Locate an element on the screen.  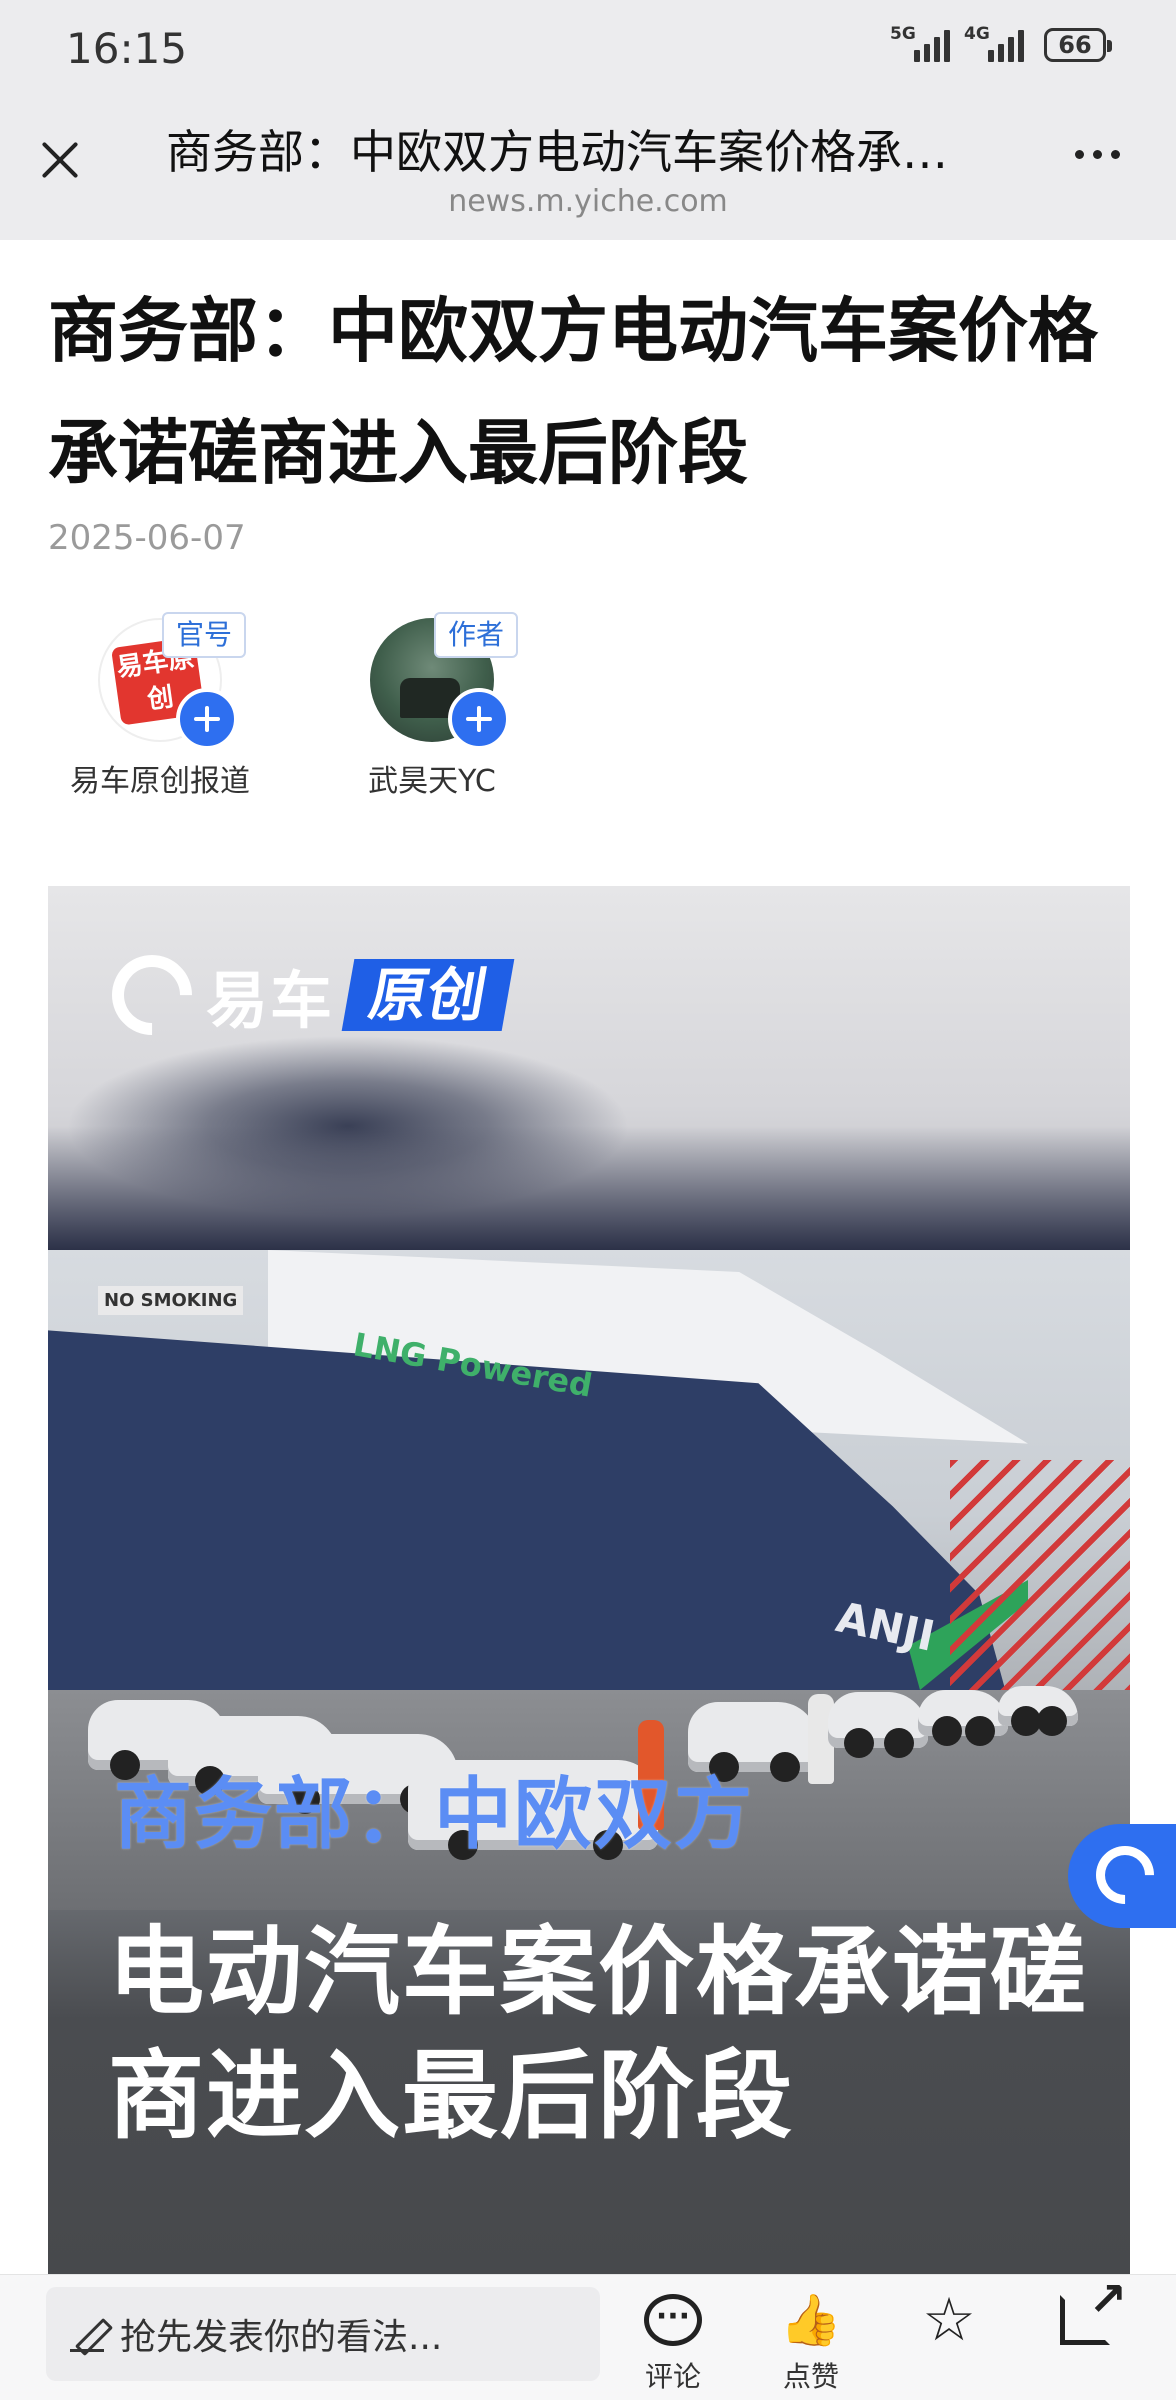
thumbs-up-icon: 👍 is located at coordinates (811, 2319).